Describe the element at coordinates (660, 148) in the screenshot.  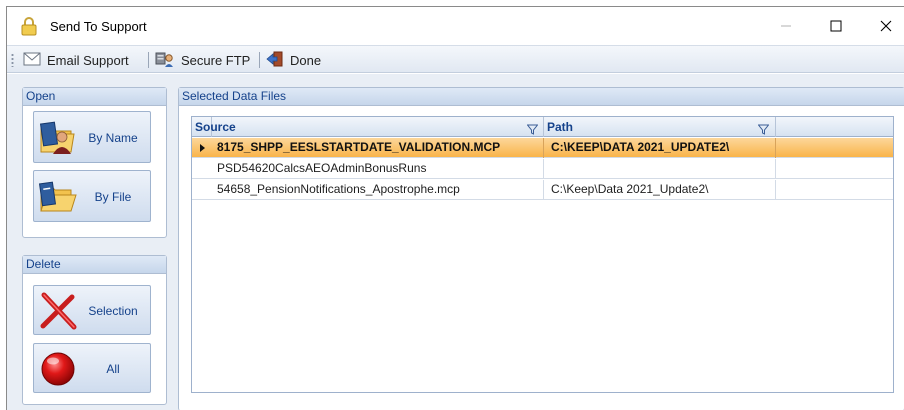
I see `cell-path: C:\KEEP\DATA 2021_UPDATE2\` at that location.